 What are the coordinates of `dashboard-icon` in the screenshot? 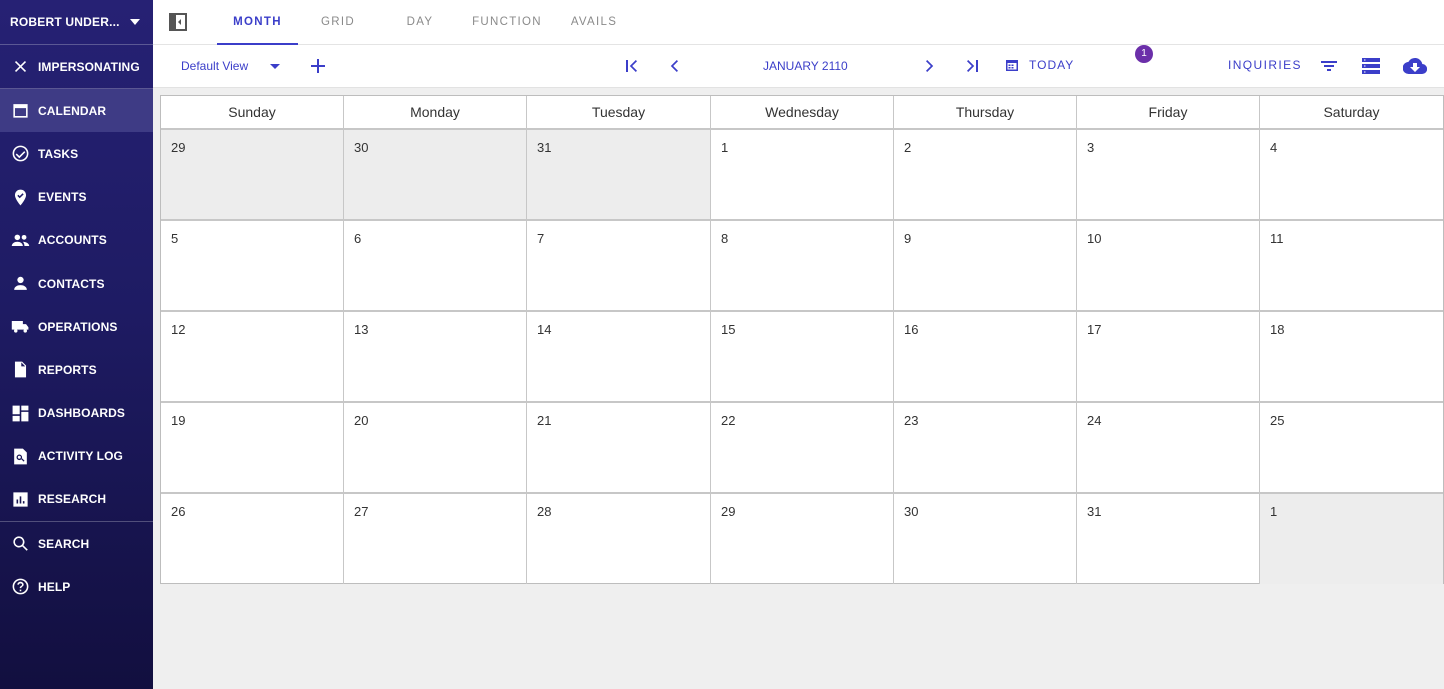 It's located at (20, 413).